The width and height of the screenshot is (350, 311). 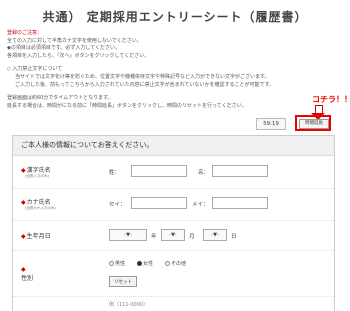 I want to click on name-label: ◆漢字氏名 (全角入力のみ), so click(x=36, y=172).